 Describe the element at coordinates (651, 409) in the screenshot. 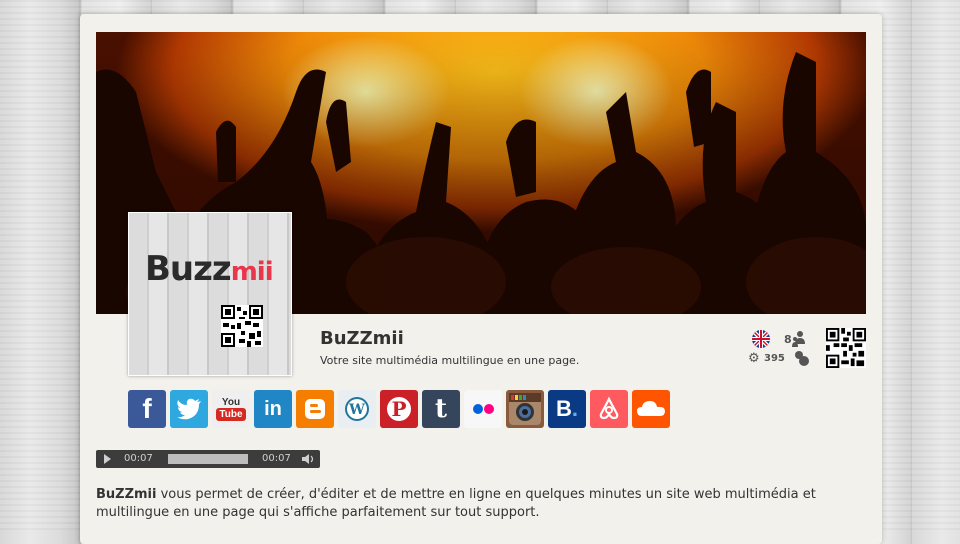

I see `soundcloud-icon` at that location.